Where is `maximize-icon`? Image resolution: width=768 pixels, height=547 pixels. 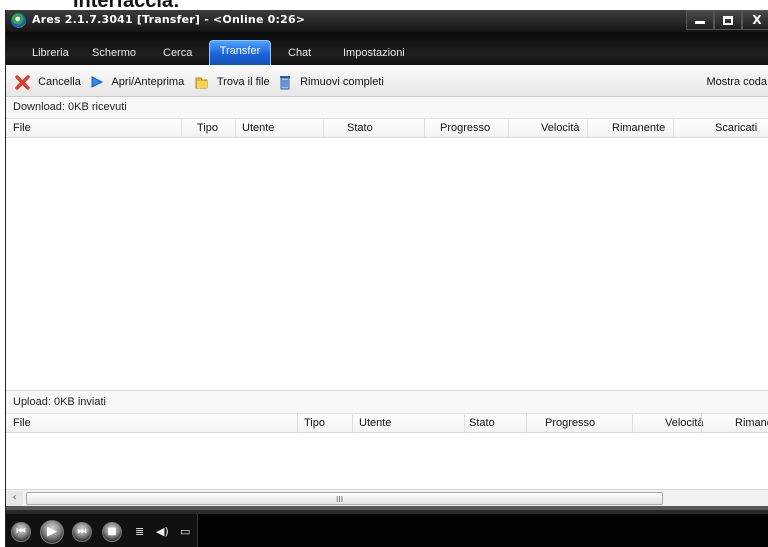 maximize-icon is located at coordinates (728, 20).